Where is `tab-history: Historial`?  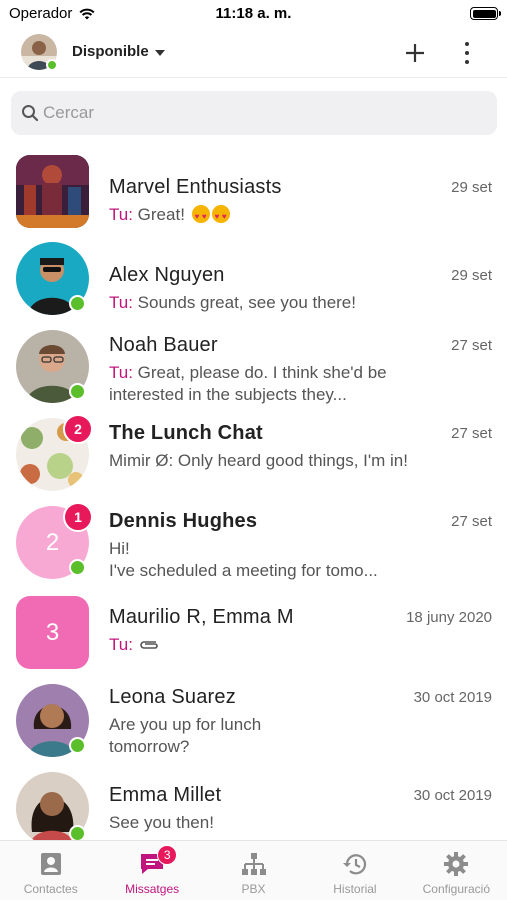 tab-history: Historial is located at coordinates (354, 870).